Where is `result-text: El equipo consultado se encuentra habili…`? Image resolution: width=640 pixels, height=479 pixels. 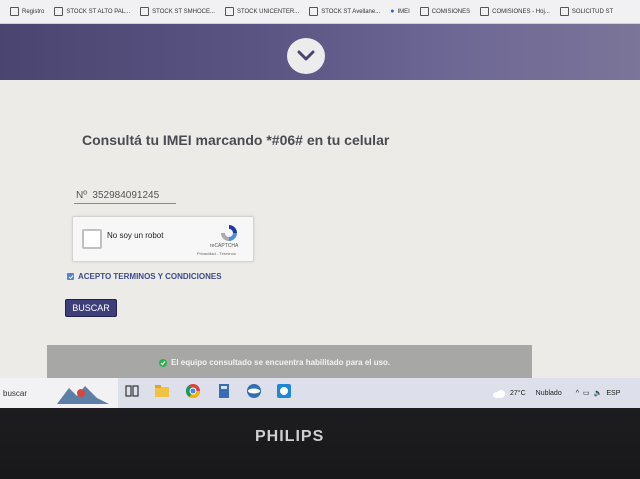
result-text: El equipo consultado se encuentra habili… is located at coordinates (281, 362).